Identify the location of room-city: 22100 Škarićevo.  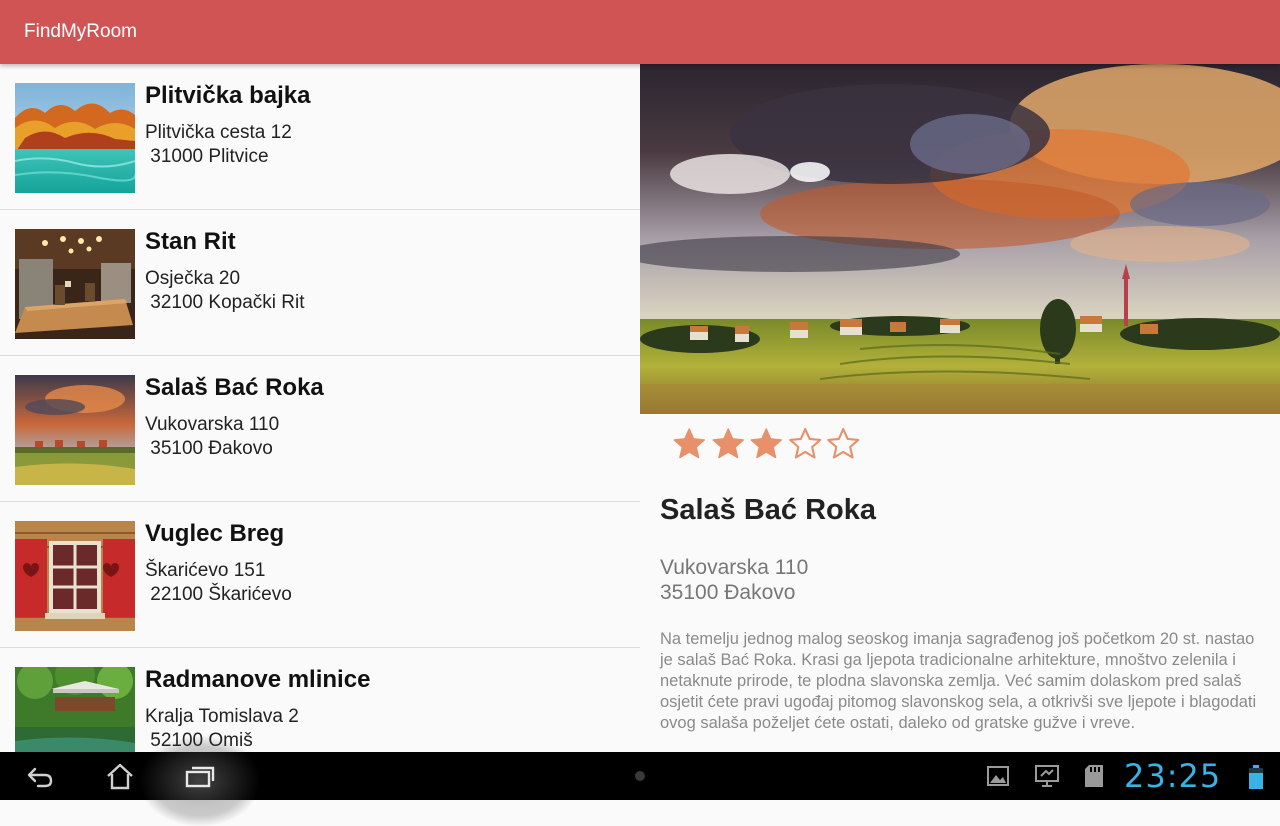
(218, 594).